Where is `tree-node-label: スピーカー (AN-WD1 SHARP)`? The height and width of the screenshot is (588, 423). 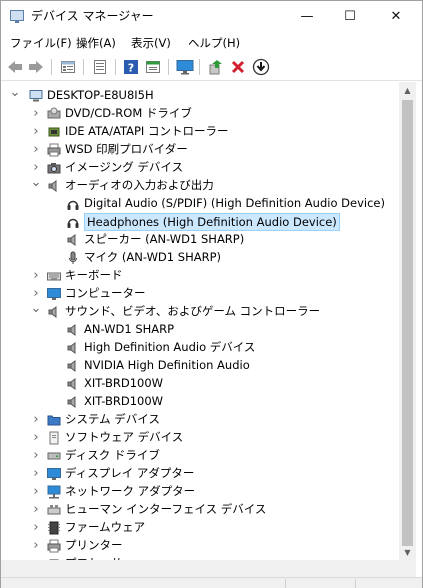
tree-node-label: スピーカー (AN-WD1 SHARP) is located at coordinates (164, 239).